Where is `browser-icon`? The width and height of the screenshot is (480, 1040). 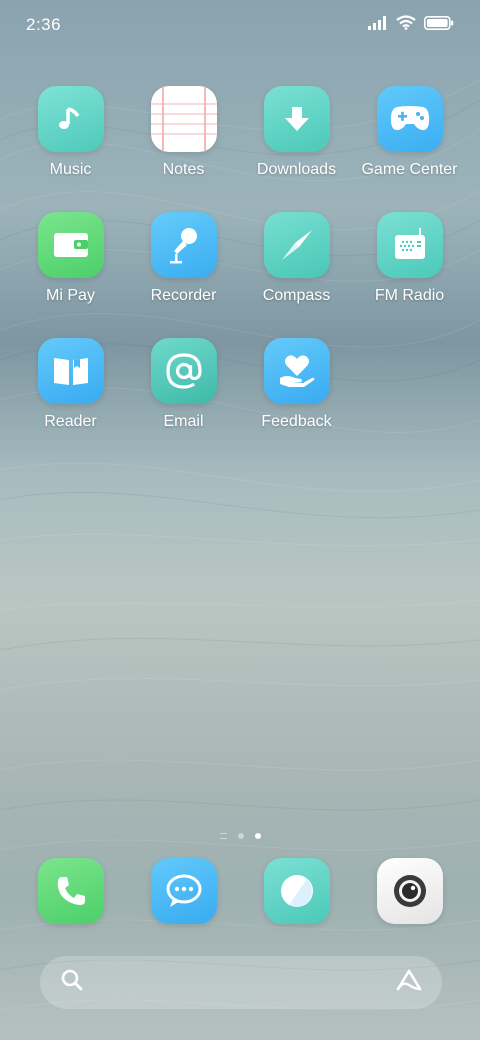 browser-icon is located at coordinates (296, 891).